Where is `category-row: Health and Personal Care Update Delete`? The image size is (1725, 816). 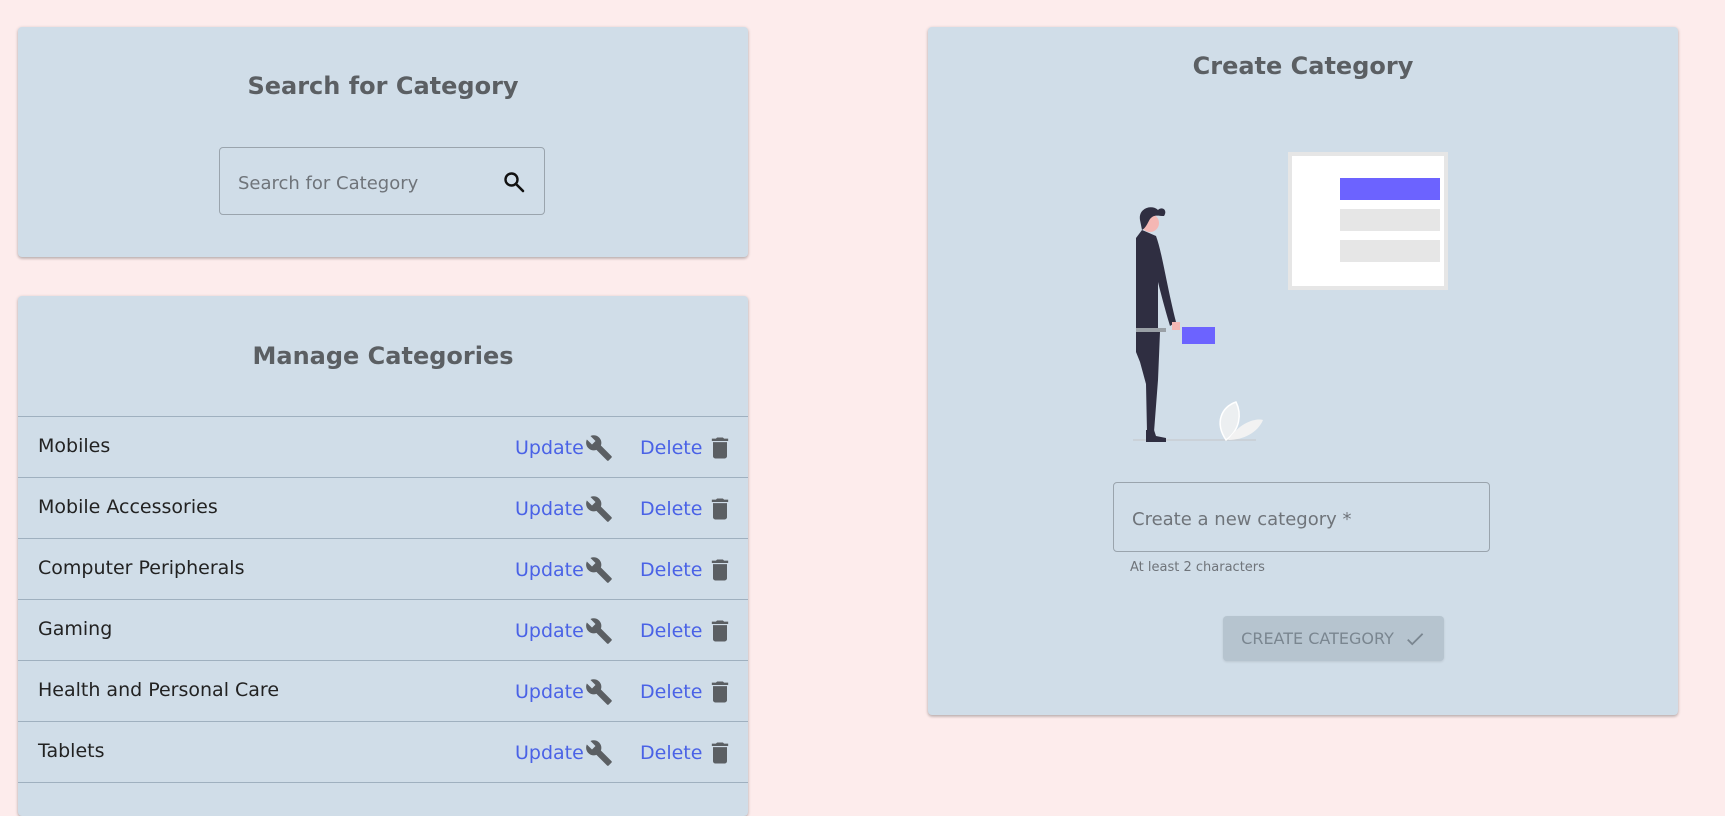 category-row: Health and Personal Care Update Delete is located at coordinates (383, 691).